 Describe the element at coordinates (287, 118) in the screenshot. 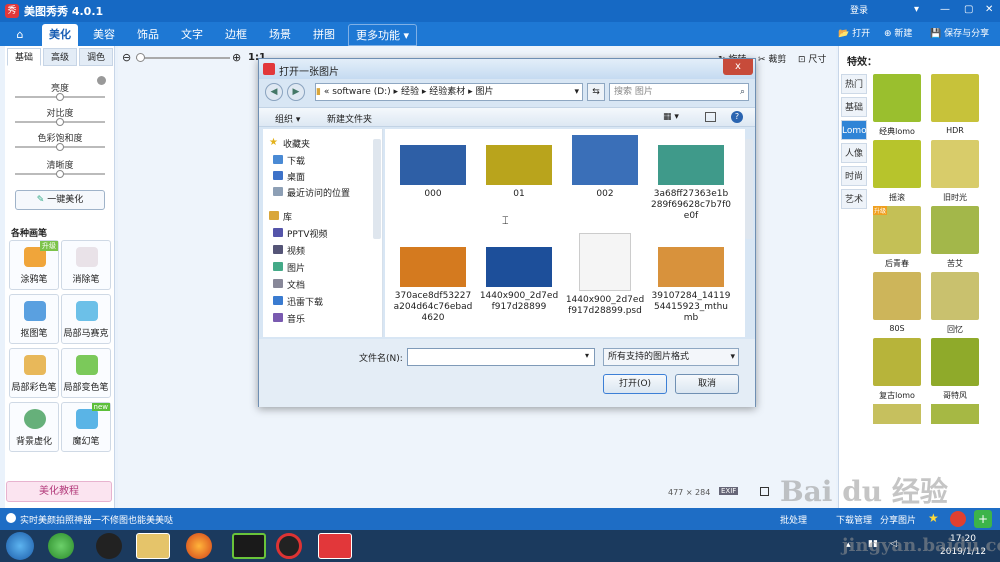

I see `organize-menu: 组织 ▾` at that location.